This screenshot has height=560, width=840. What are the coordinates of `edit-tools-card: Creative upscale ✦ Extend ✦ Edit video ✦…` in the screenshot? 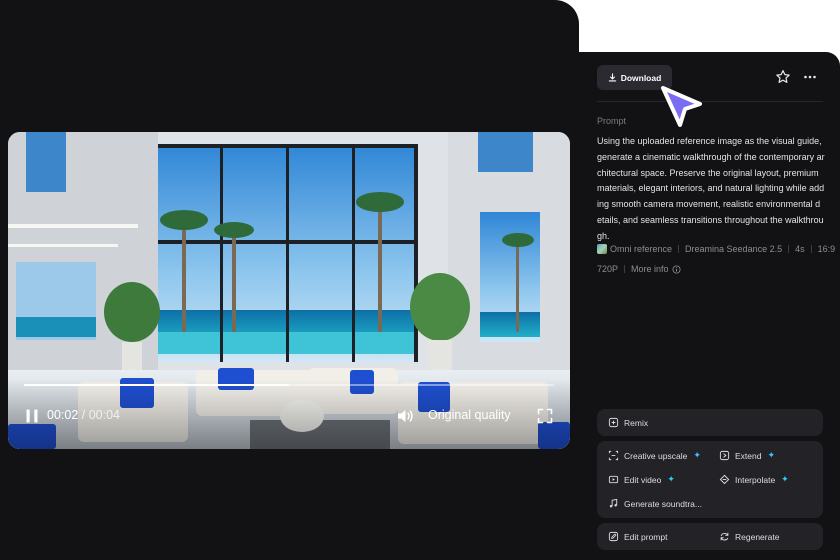 It's located at (710, 479).